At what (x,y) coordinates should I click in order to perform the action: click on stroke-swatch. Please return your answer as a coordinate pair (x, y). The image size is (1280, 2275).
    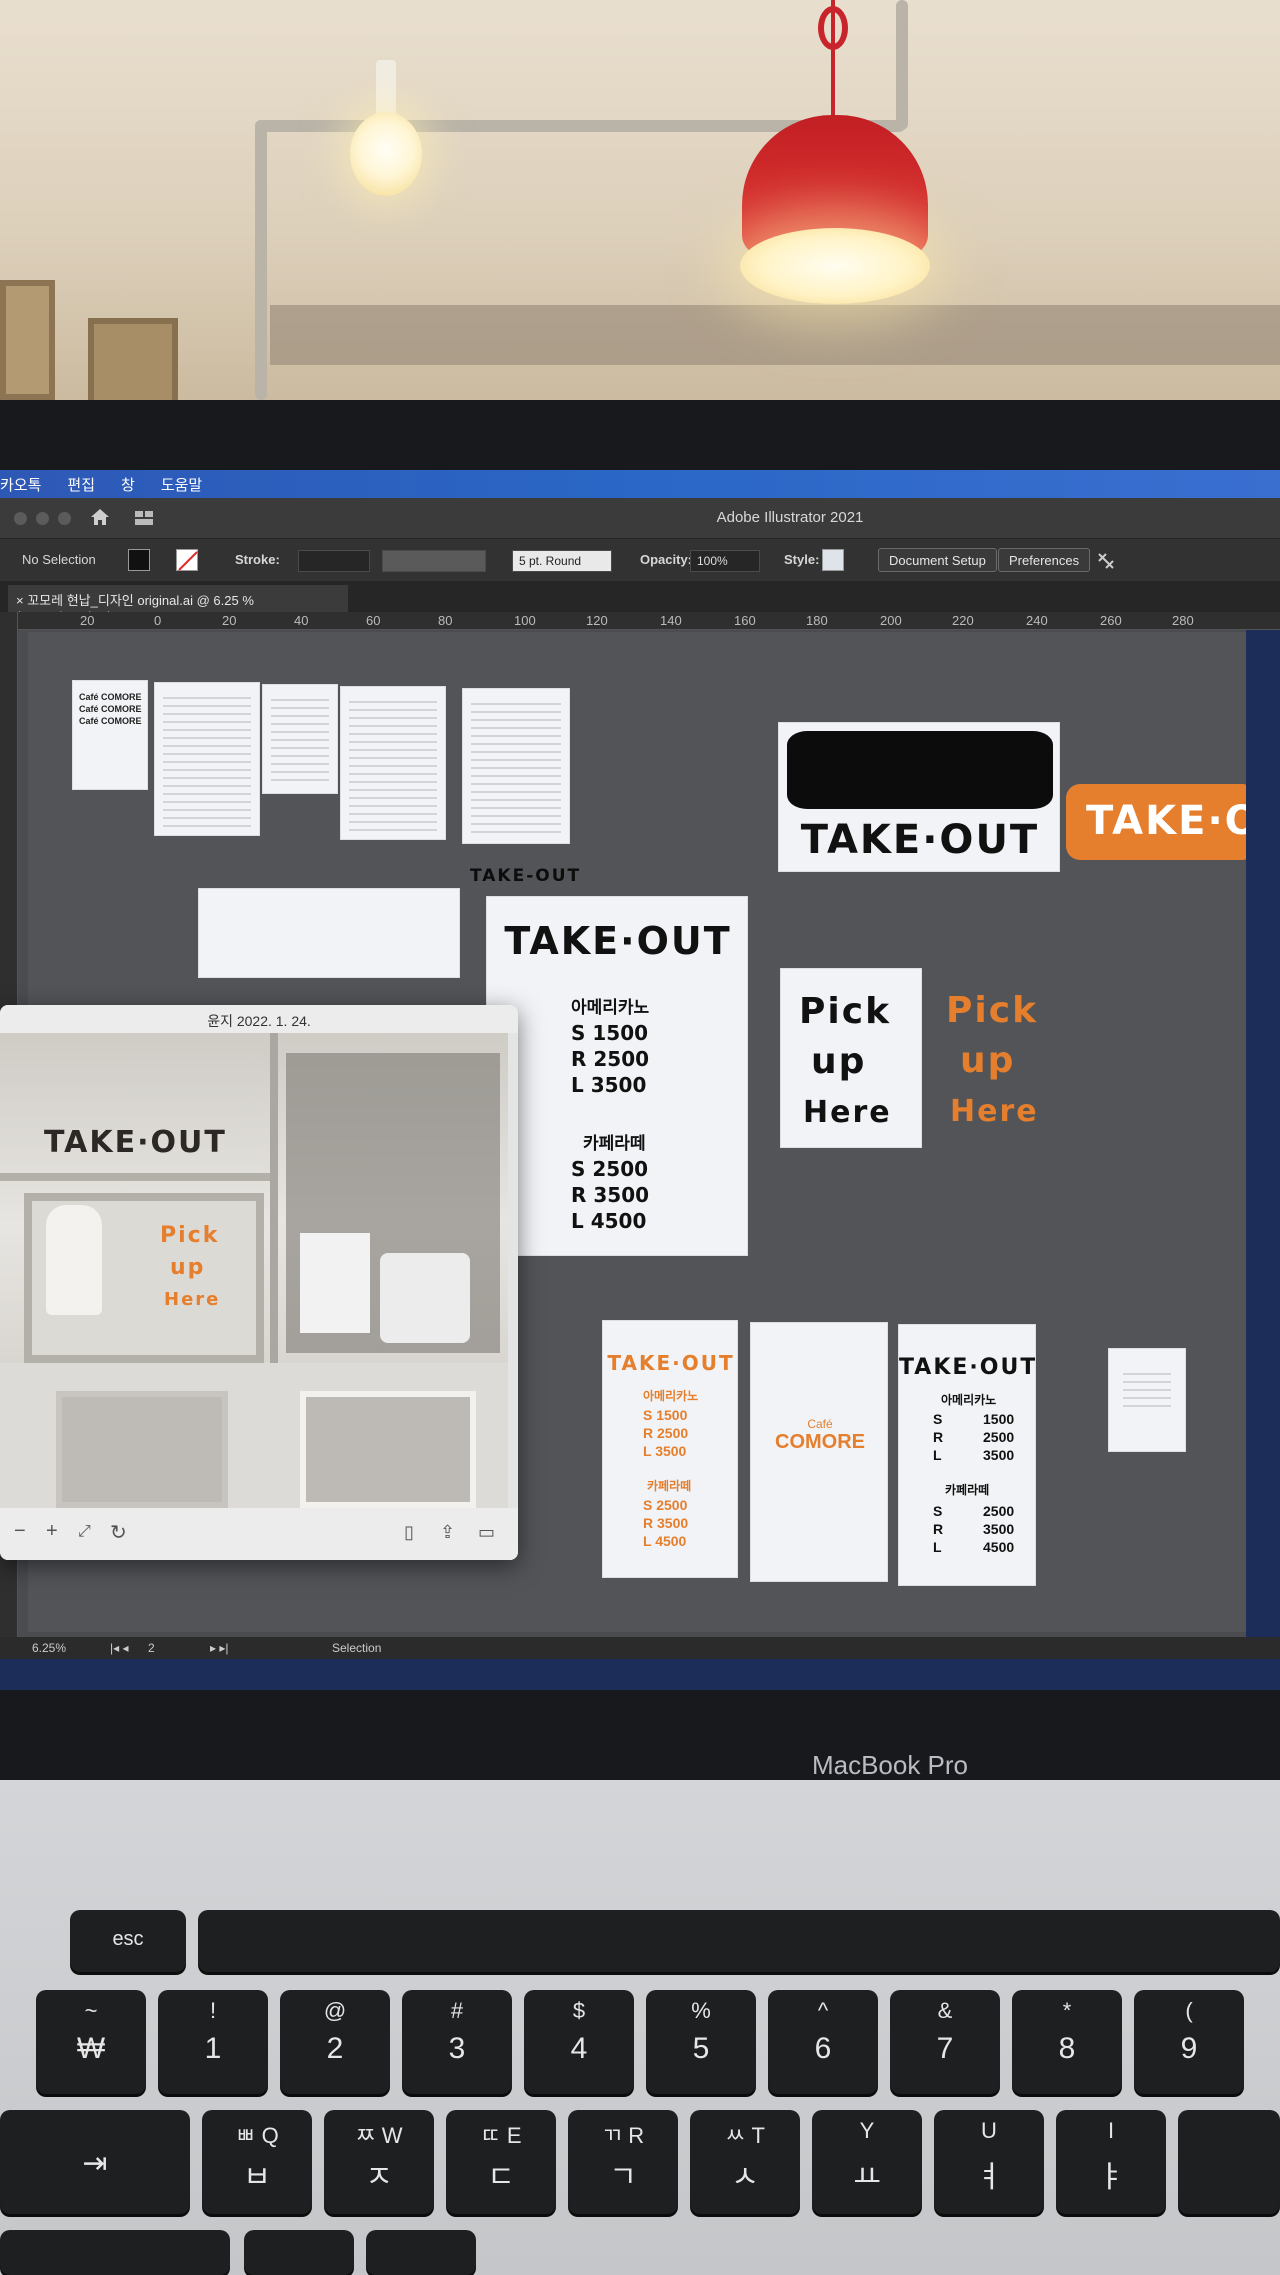
    Looking at the image, I should click on (187, 560).